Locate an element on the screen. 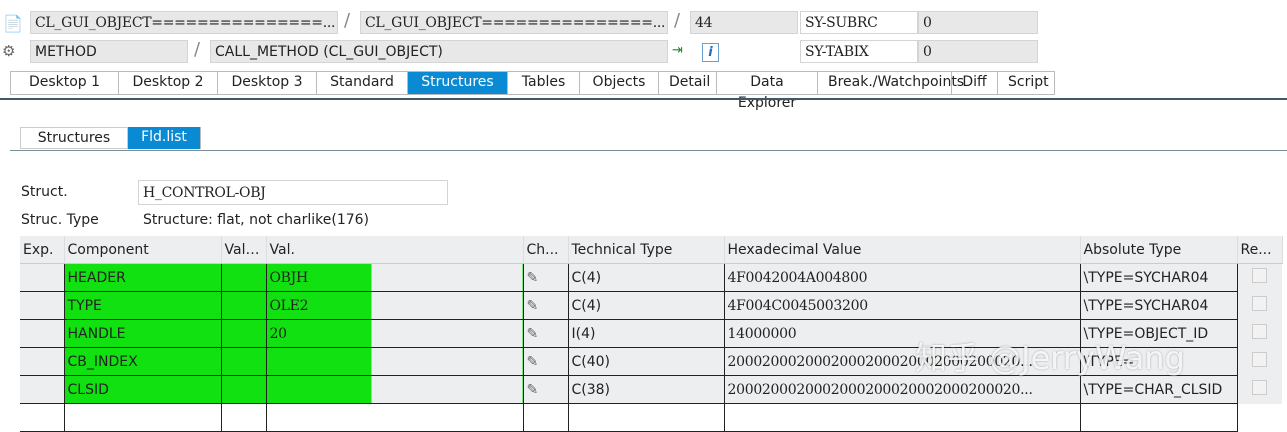 This screenshot has height=432, width=1287. struc-type-value: Structure: flat, not charlike(176) is located at coordinates (256, 220).